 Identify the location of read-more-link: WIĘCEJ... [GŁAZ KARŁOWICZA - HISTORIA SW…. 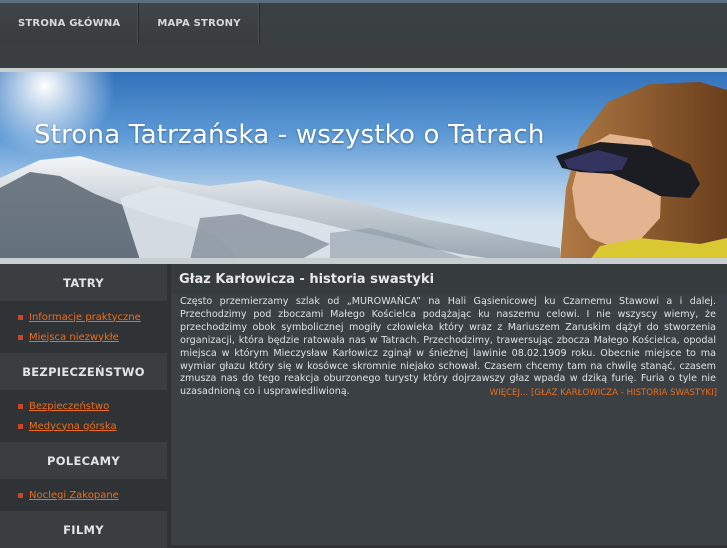
(603, 393).